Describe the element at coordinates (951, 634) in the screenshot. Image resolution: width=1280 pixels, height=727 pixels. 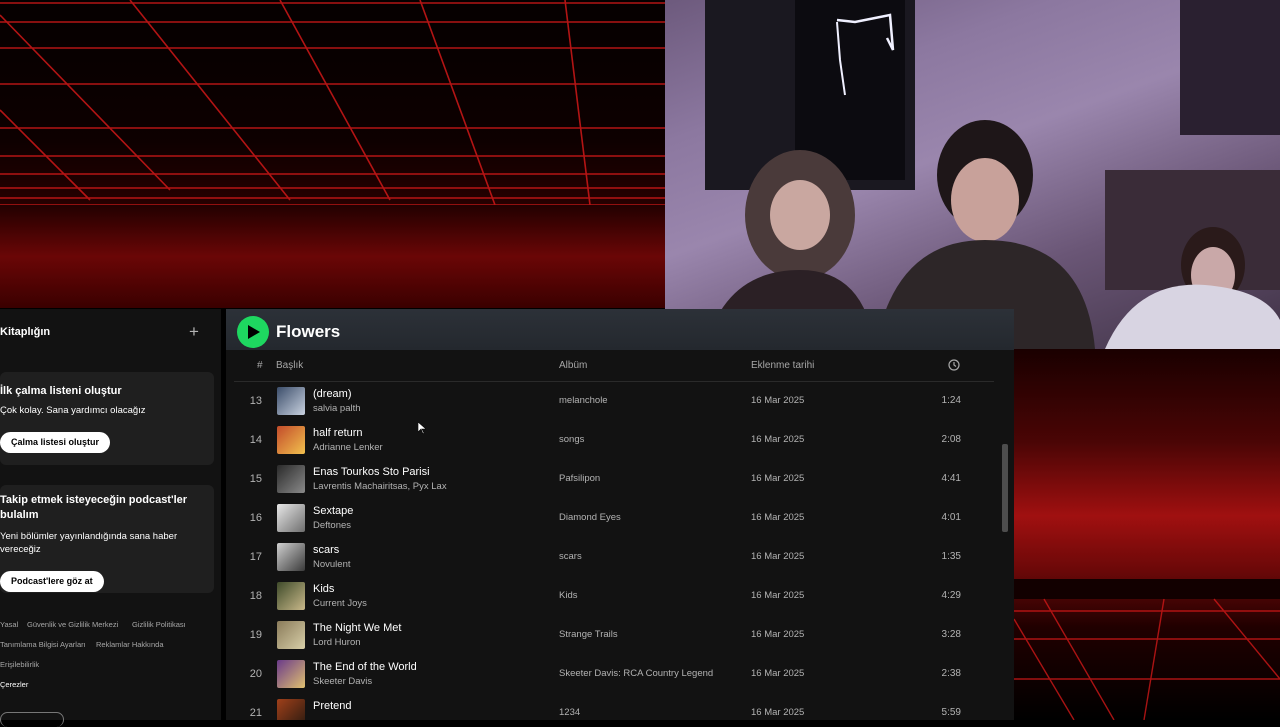
I see `track-duration: 3:28` at that location.